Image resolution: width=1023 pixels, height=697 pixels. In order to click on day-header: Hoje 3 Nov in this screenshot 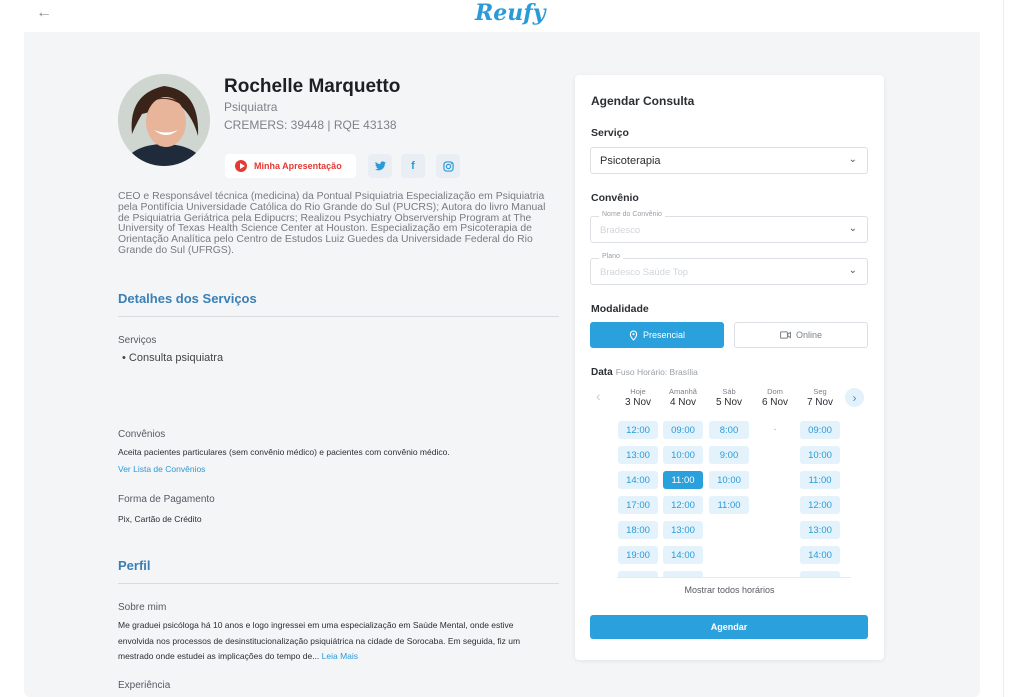, I will do `click(638, 397)`.